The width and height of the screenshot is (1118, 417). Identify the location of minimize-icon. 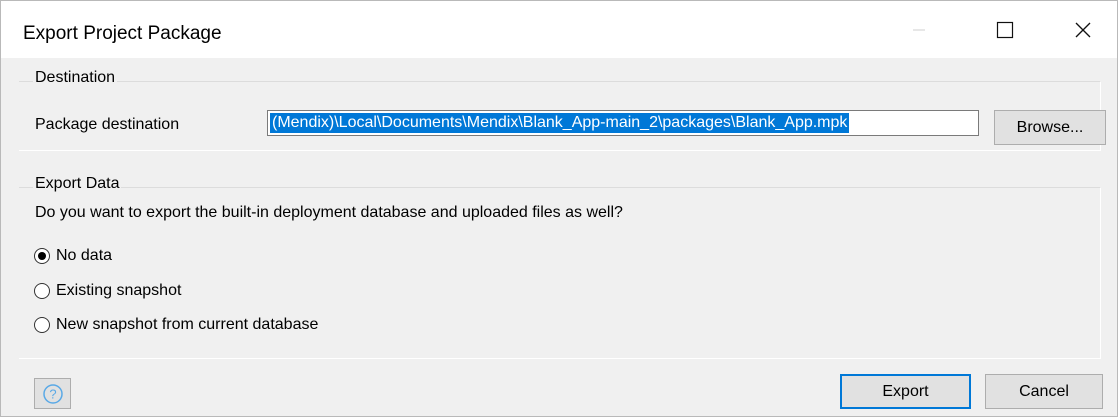
(919, 29).